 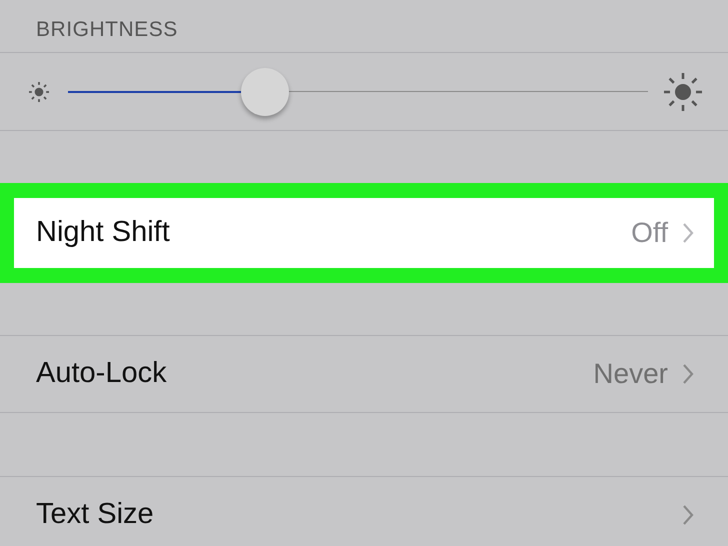 What do you see at coordinates (364, 374) in the screenshot?
I see `settings-row: Auto-Lock Never` at bounding box center [364, 374].